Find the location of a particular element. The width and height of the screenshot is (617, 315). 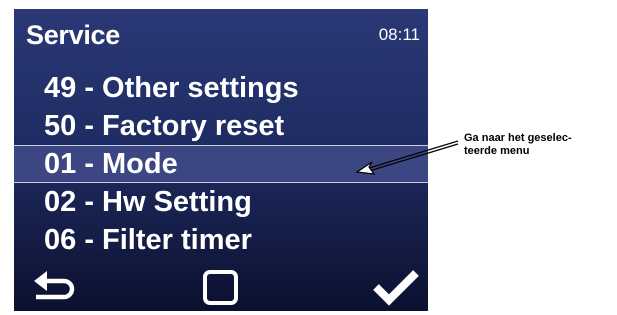

callout-line-1: Ga naar het geselec- is located at coordinates (518, 138).